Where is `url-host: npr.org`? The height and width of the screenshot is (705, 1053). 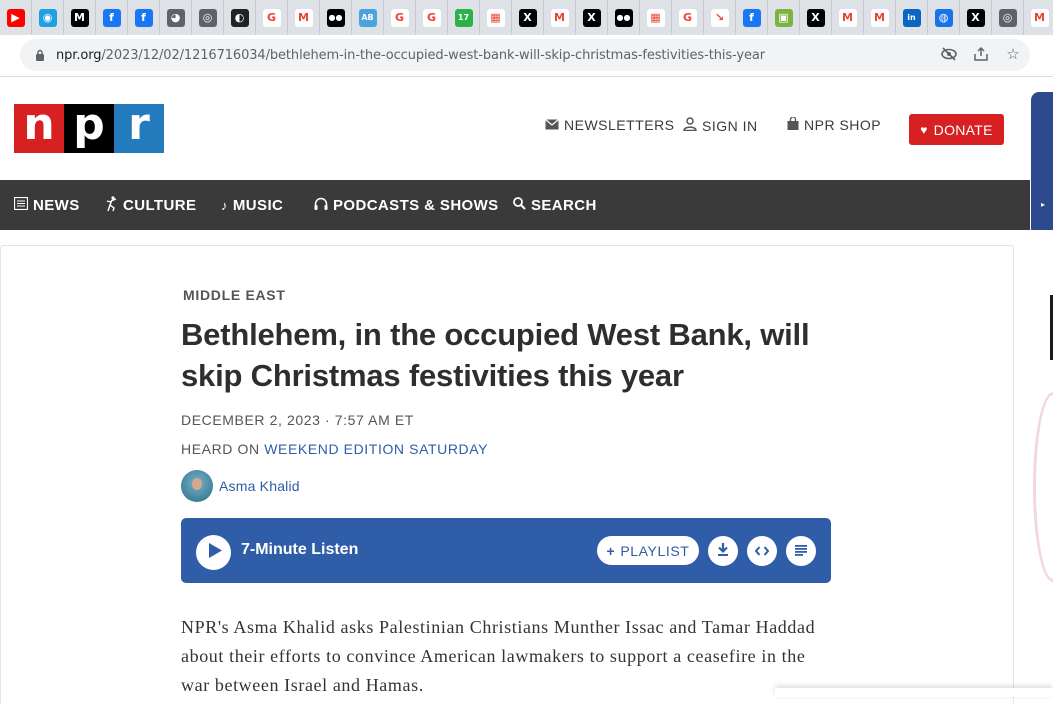
url-host: npr.org is located at coordinates (78, 55).